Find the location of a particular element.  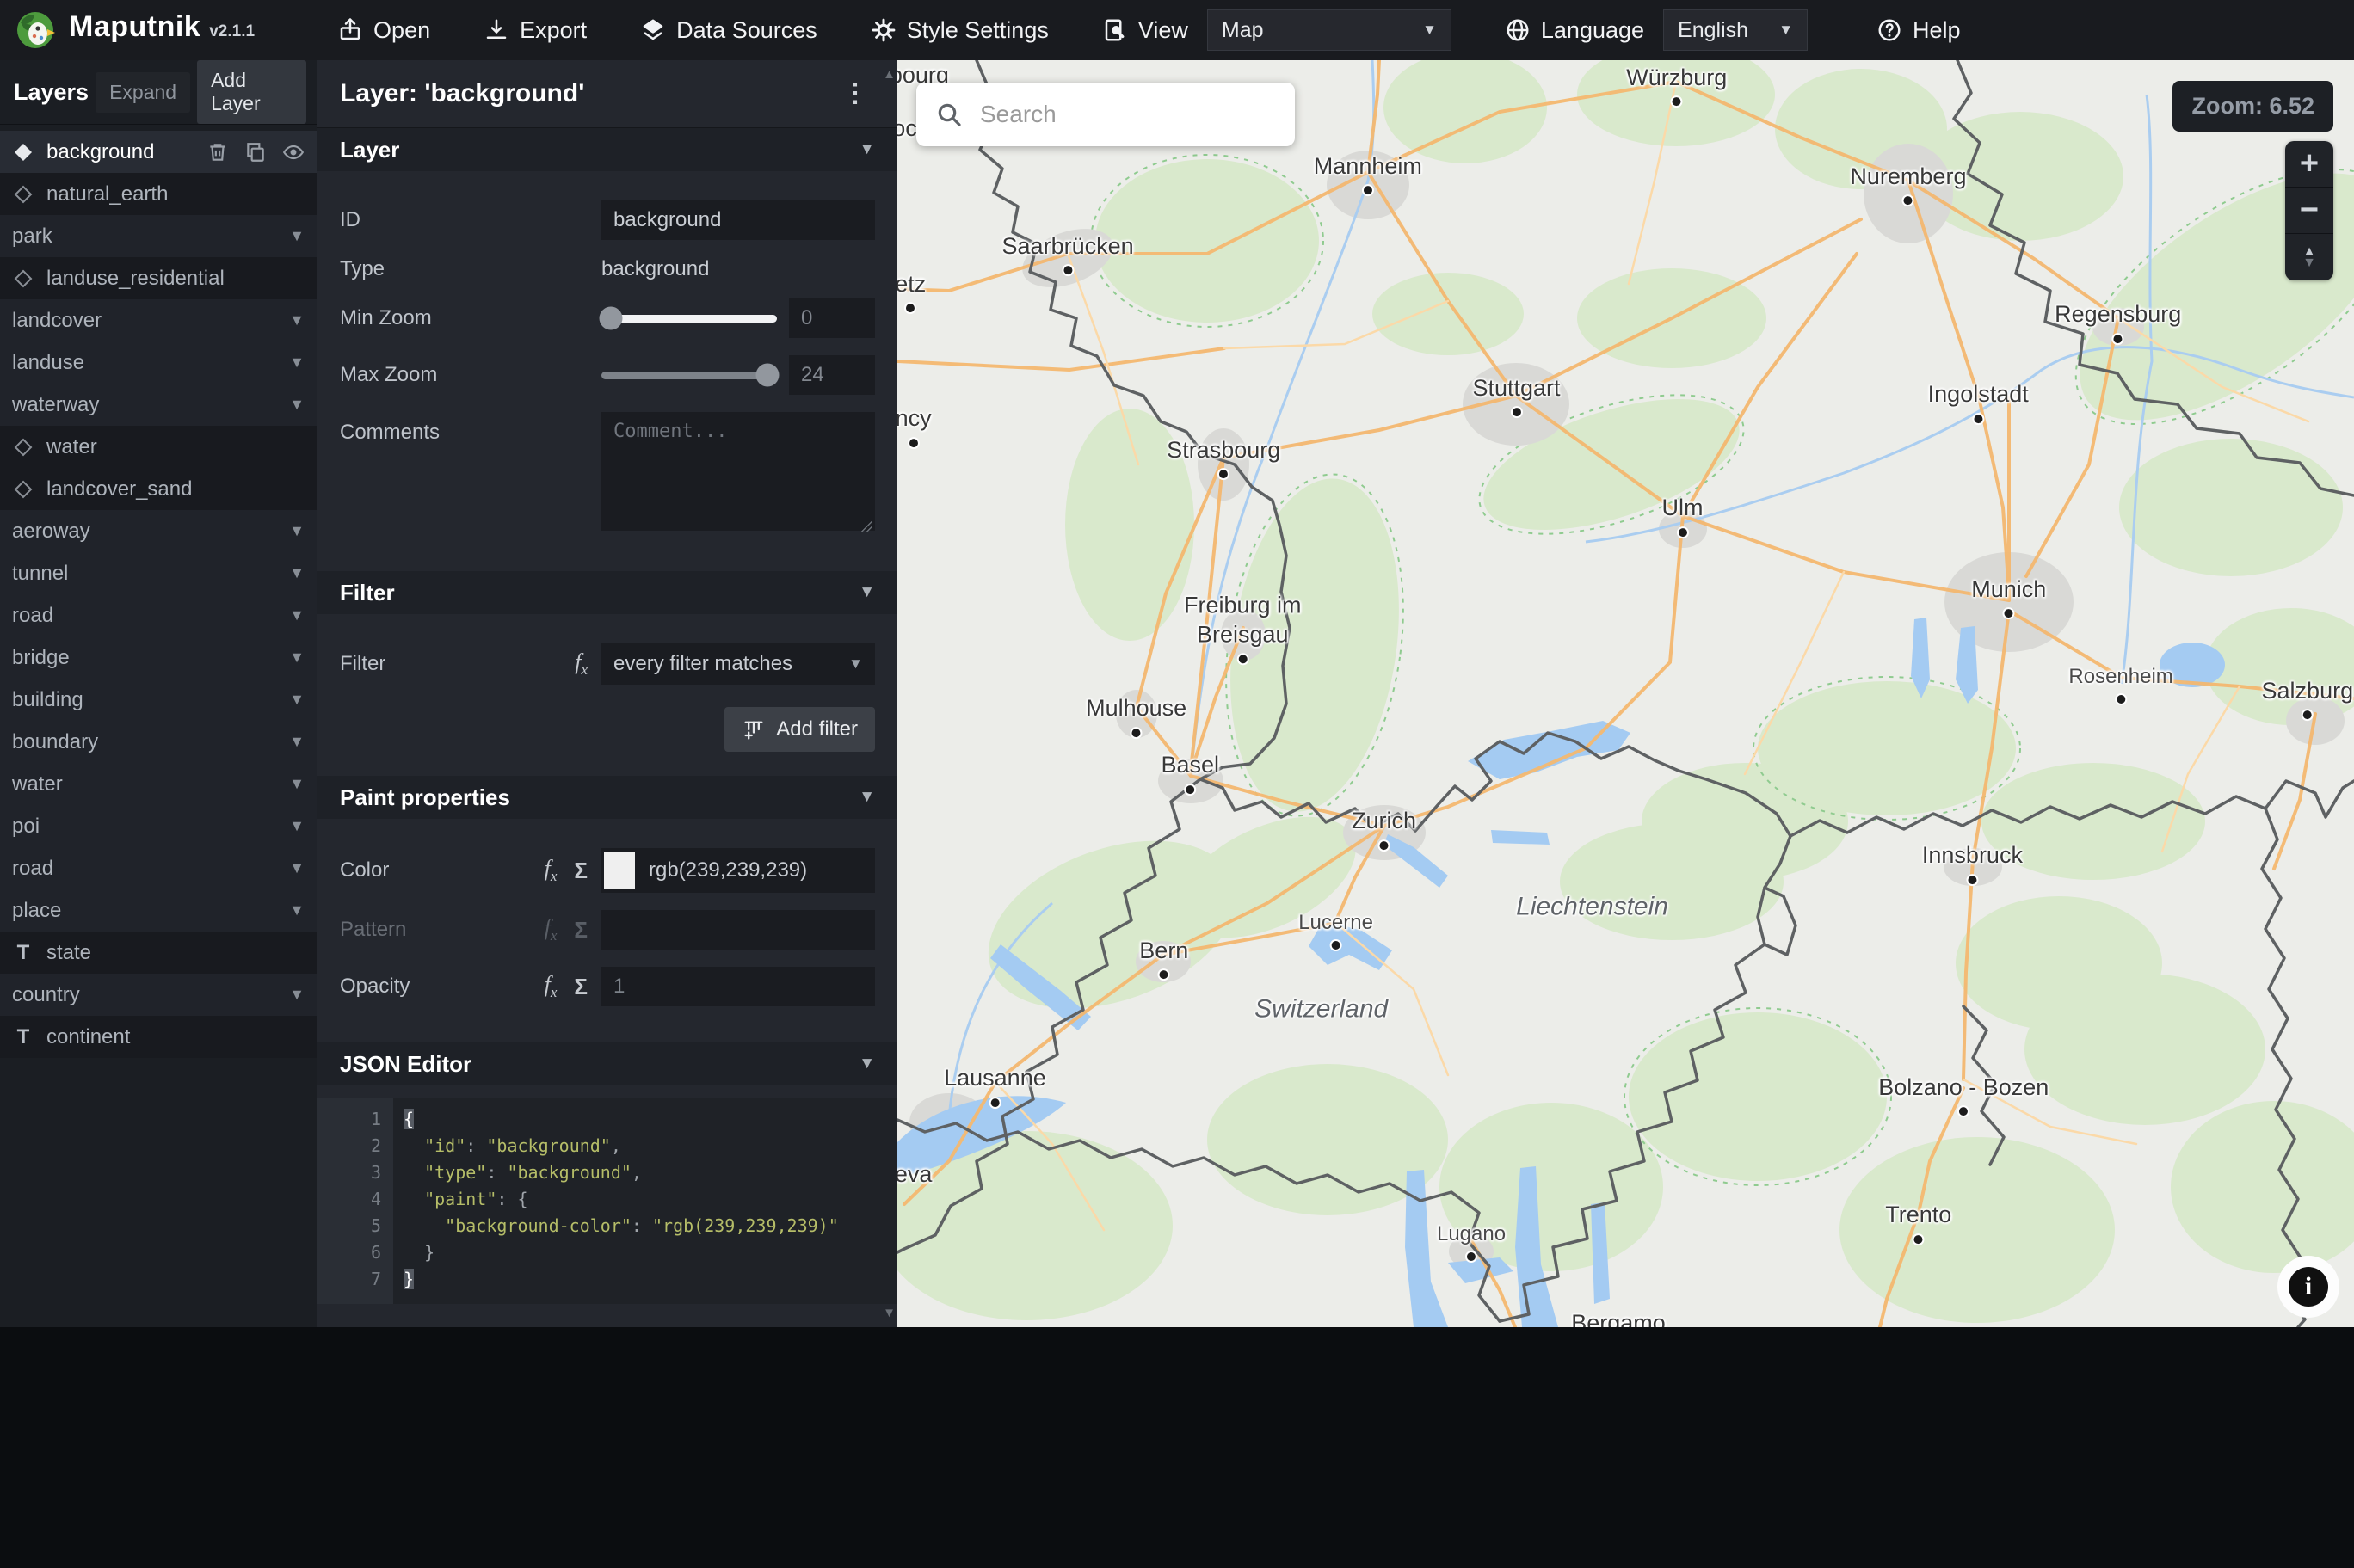

export-menu-item: Export is located at coordinates (535, 31).